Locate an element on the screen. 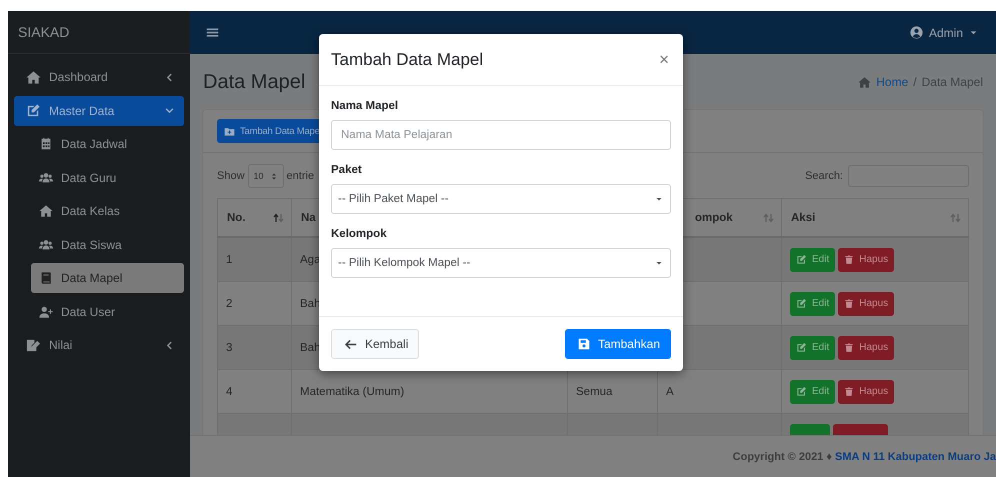  field-label: Kelompok is located at coordinates (359, 234).